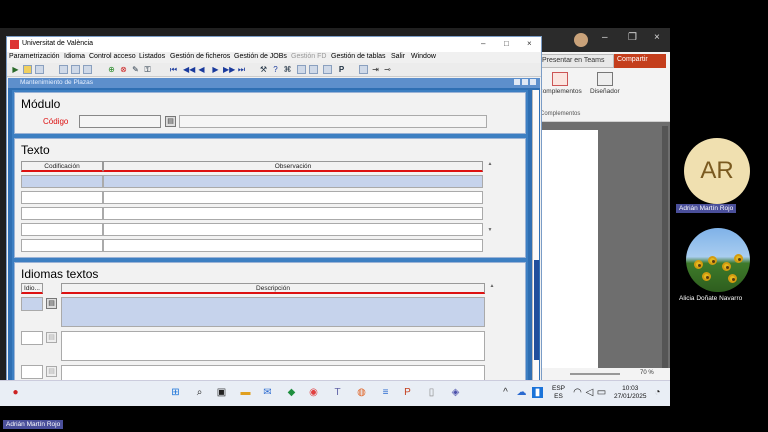 Image resolution: width=768 pixels, height=432 pixels. Describe the element at coordinates (375, 69) in the screenshot. I see `exit-icon: ⇥` at that location.